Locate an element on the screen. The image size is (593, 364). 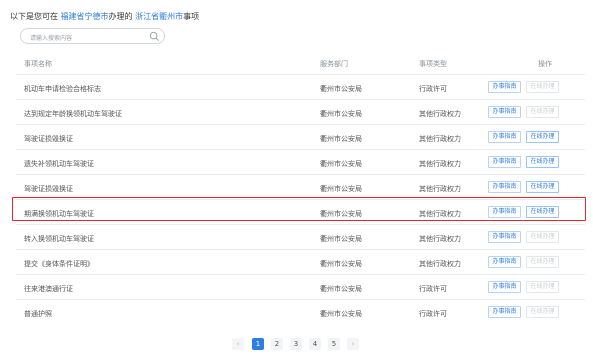
table-row: 机动车申请检验合格标志 衢州市公安局 行政许可 办事指南 在线办理 is located at coordinates (300, 86).